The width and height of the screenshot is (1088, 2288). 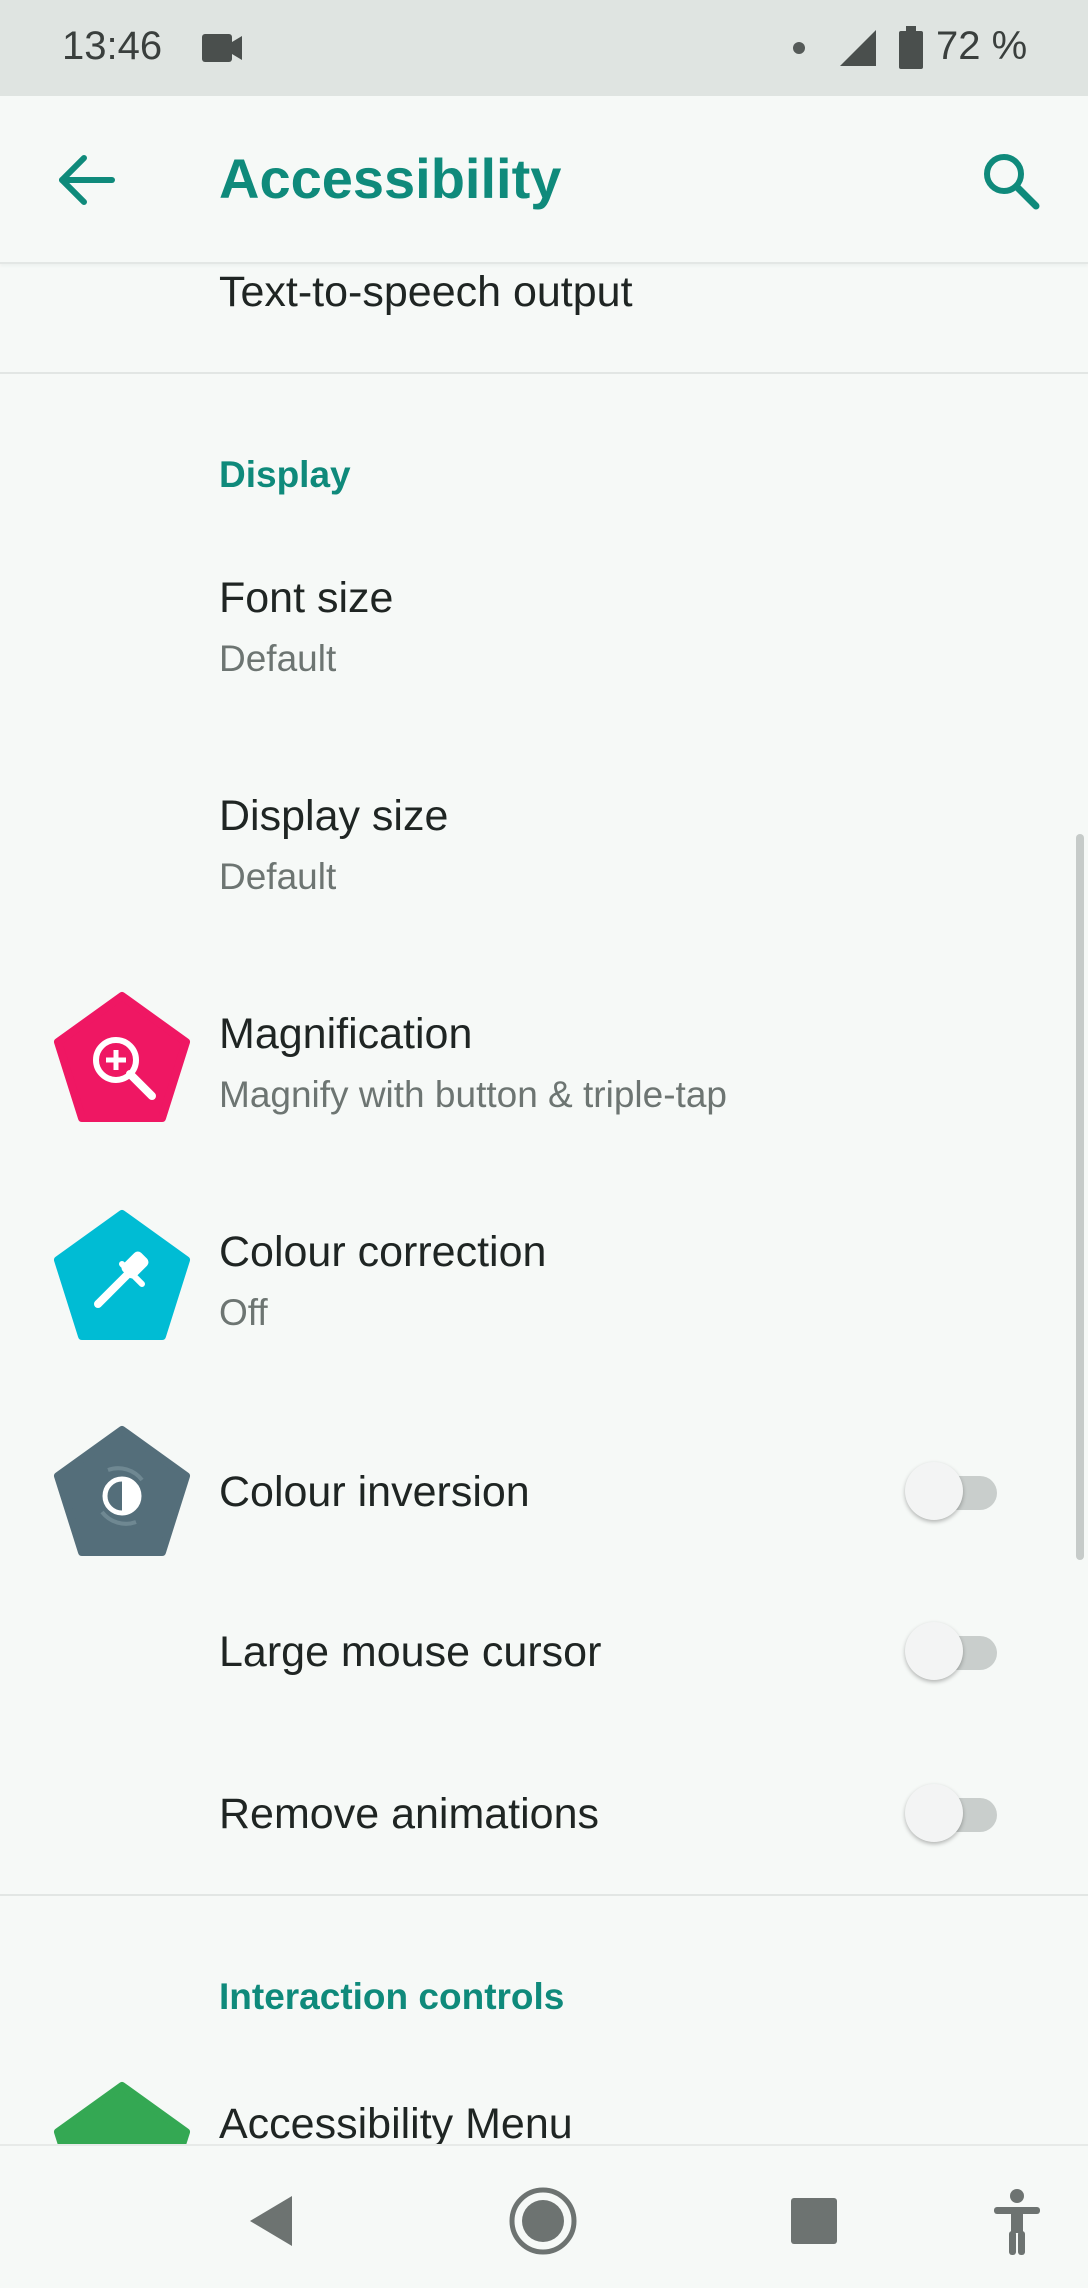 I want to click on large-mouse-cursor-switch, so click(x=955, y=1652).